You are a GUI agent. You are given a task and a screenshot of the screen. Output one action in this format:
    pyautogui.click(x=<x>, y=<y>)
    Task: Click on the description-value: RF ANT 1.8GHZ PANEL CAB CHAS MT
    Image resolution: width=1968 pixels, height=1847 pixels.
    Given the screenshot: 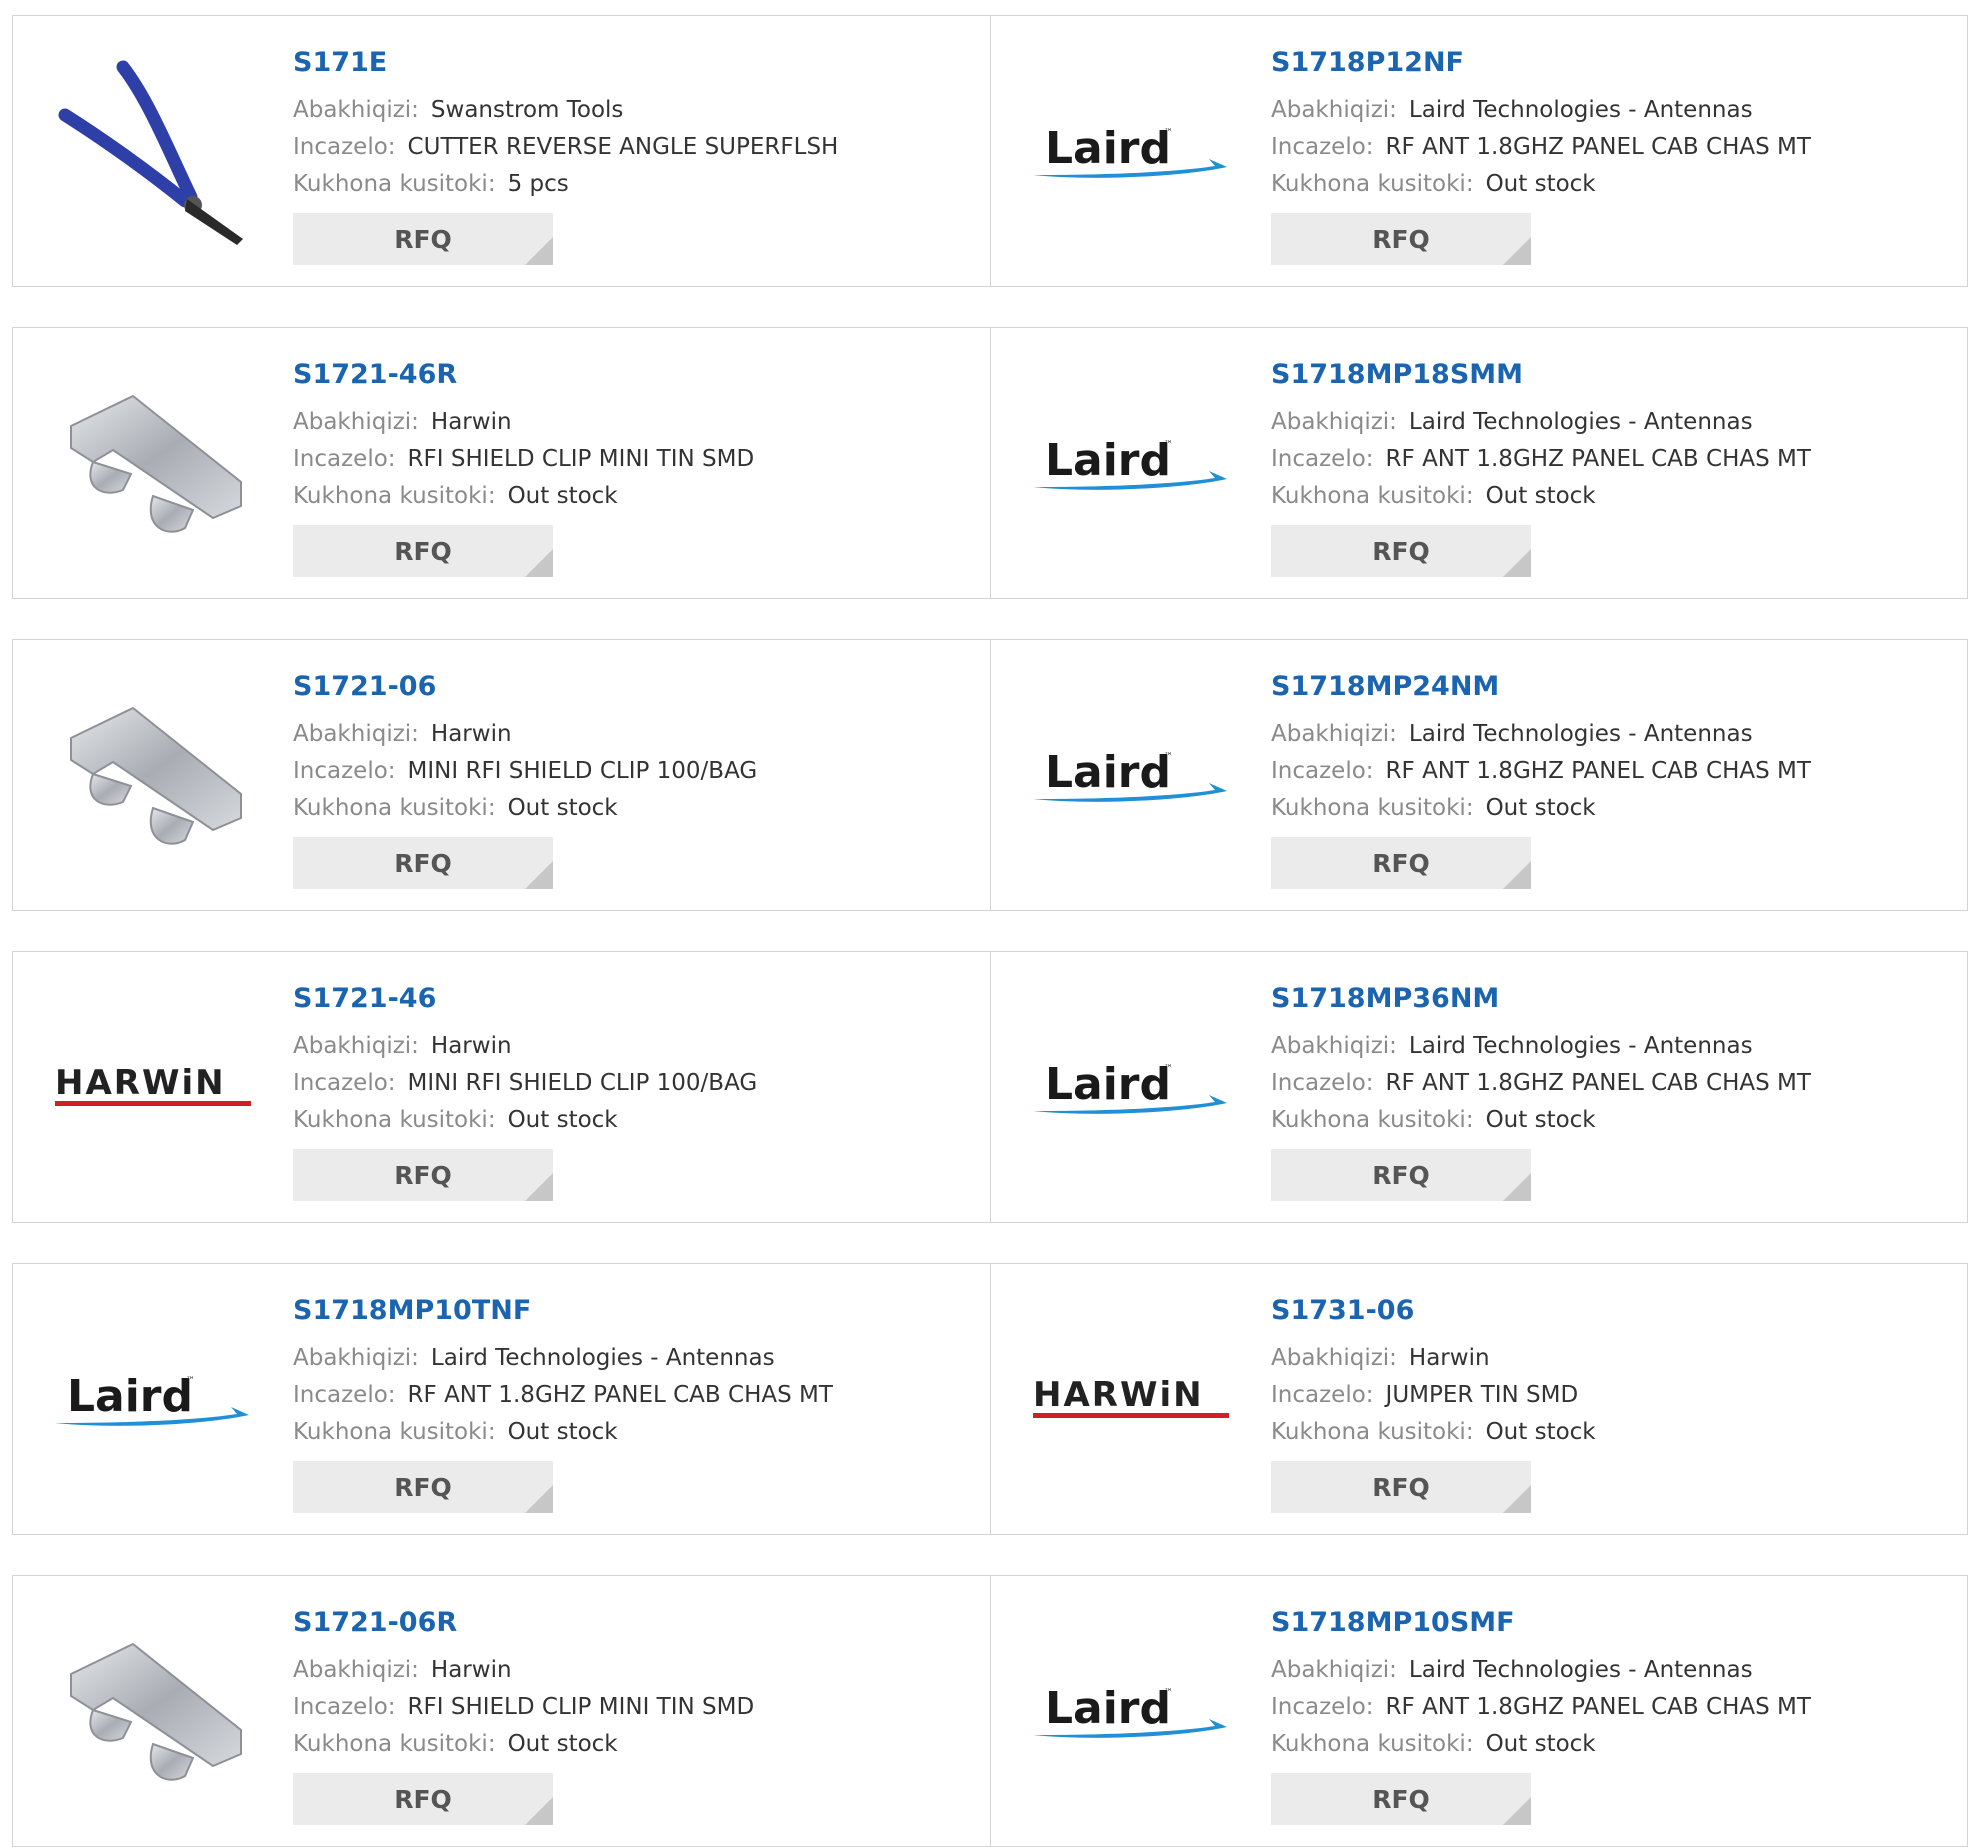 What is the action you would take?
    pyautogui.click(x=1598, y=1707)
    